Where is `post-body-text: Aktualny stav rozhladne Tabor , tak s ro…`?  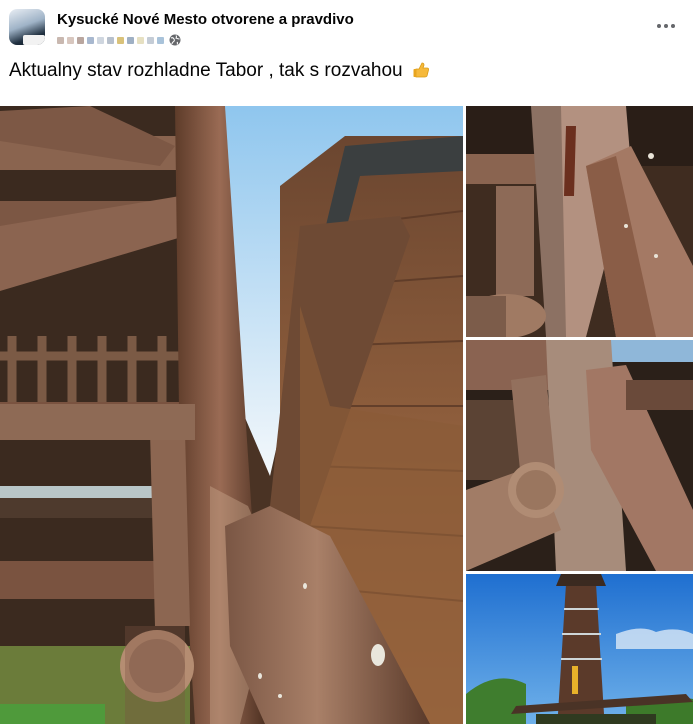 post-body-text: Aktualny stav rozhladne Tabor , tak s ro… is located at coordinates (219, 71).